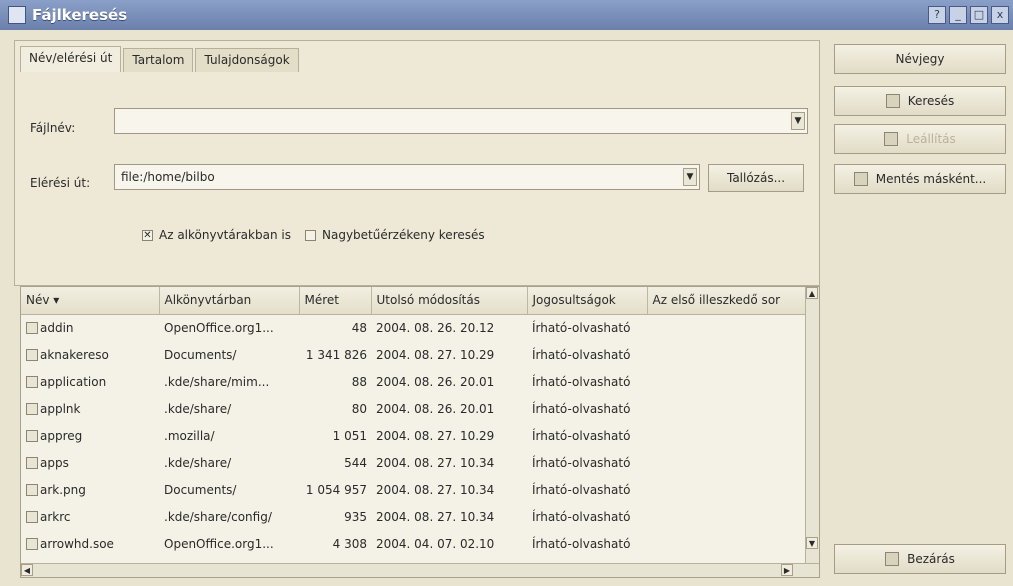 This screenshot has height=586, width=1013. I want to click on tab-content: Tartalom, so click(158, 60).